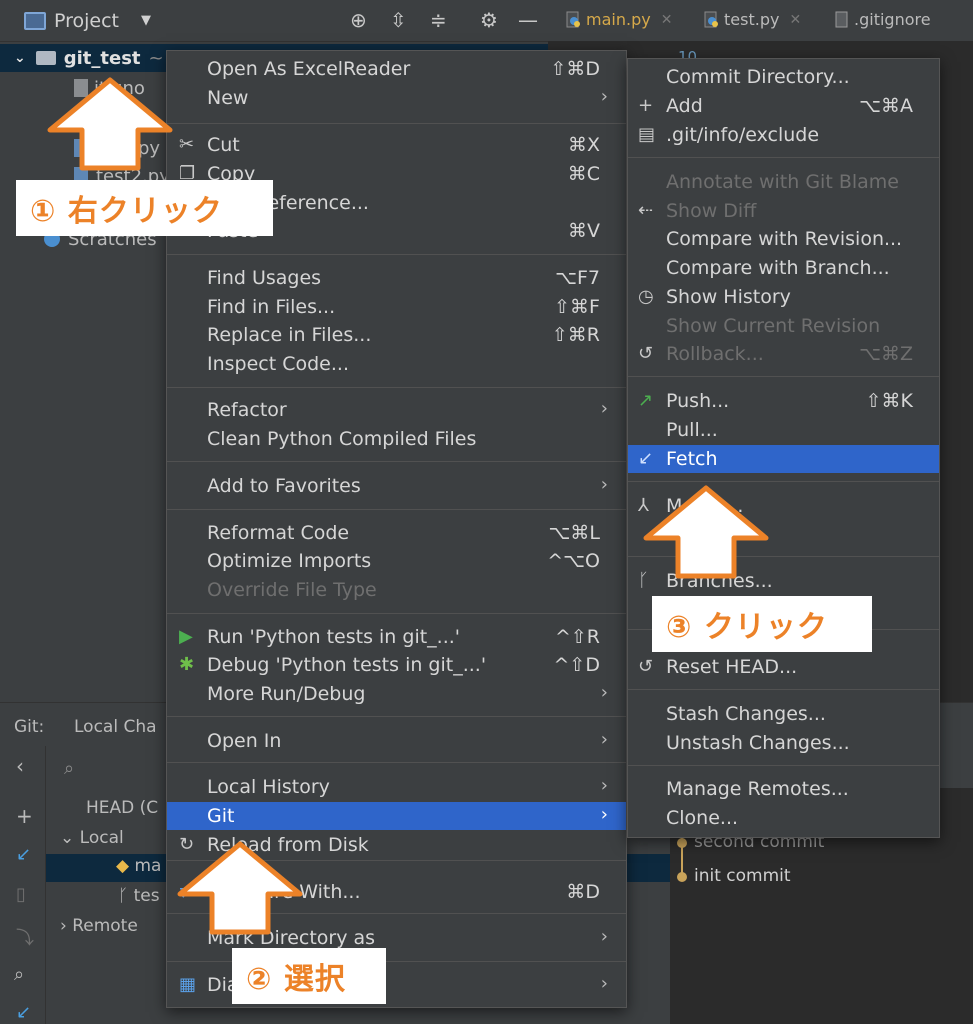  What do you see at coordinates (146, 20) in the screenshot?
I see `chevron-down-icon: ▼` at bounding box center [146, 20].